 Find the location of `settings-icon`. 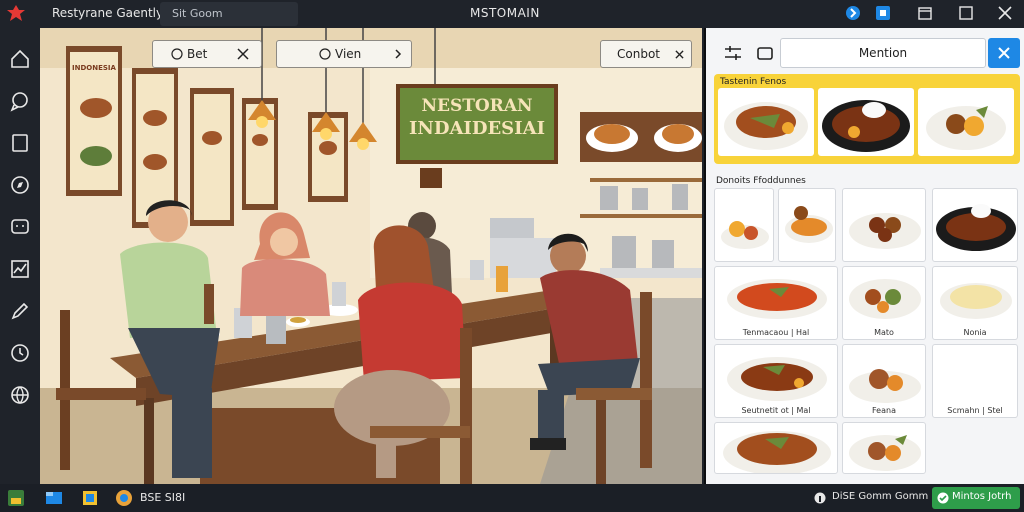

settings-icon is located at coordinates (883, 13).